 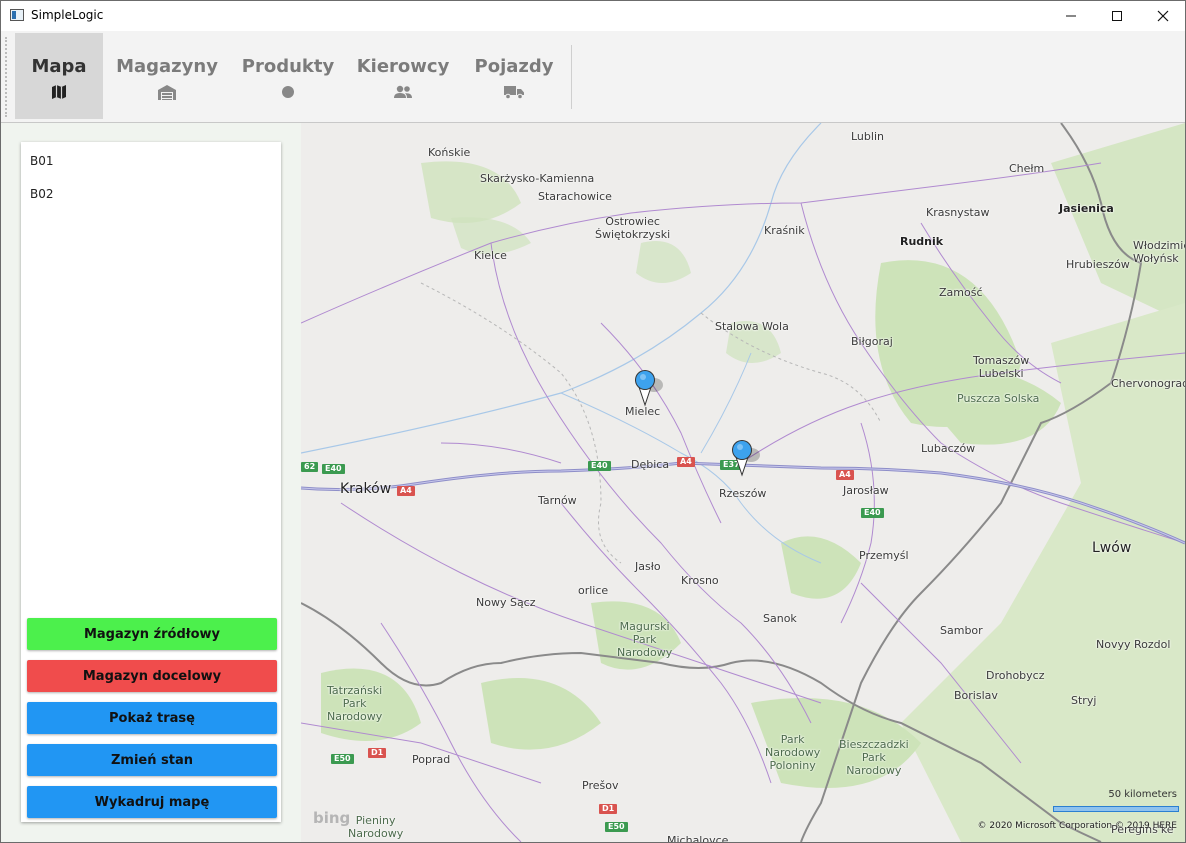 What do you see at coordinates (1027, 168) in the screenshot?
I see `map-label: Chełm` at bounding box center [1027, 168].